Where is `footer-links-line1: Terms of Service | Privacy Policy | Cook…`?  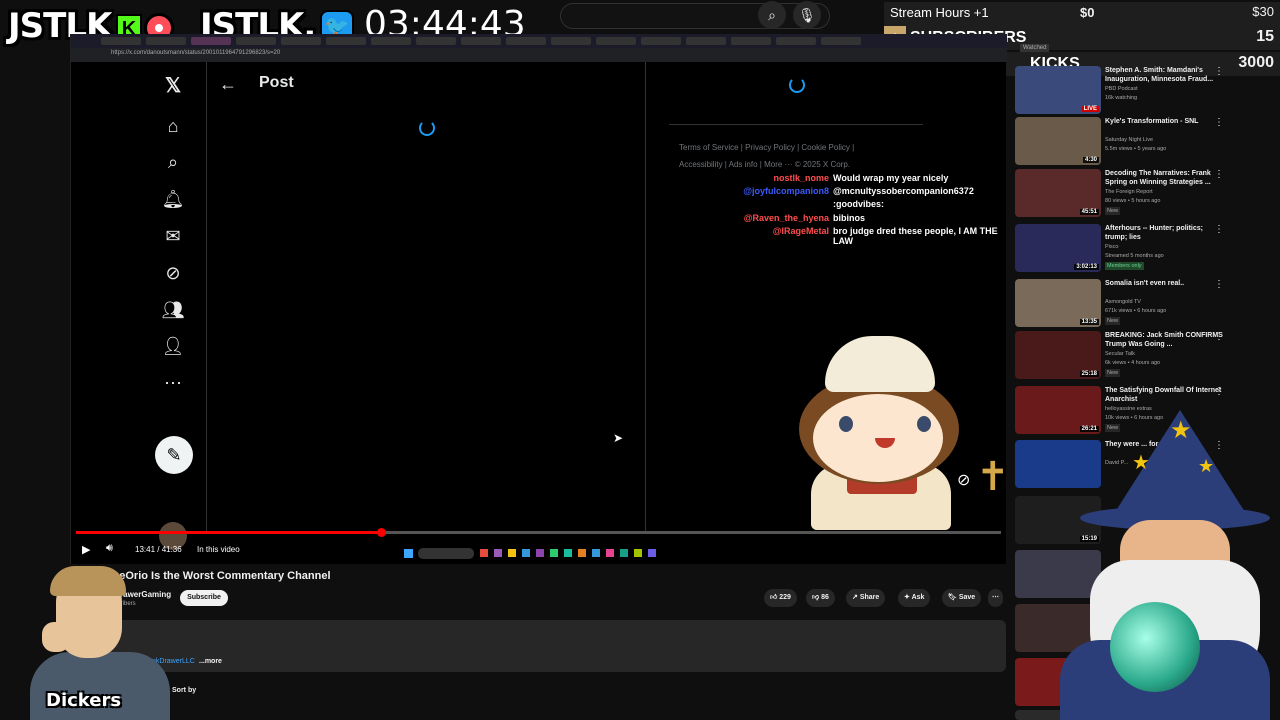
footer-links-line1: Terms of Service | Privacy Policy | Cook… is located at coordinates (766, 147).